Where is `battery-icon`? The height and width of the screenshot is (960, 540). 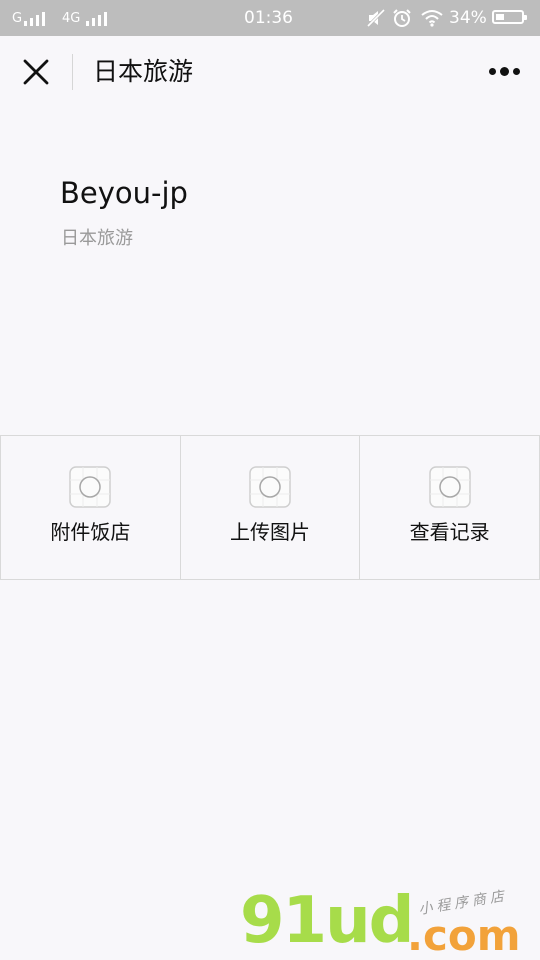 battery-icon is located at coordinates (509, 17).